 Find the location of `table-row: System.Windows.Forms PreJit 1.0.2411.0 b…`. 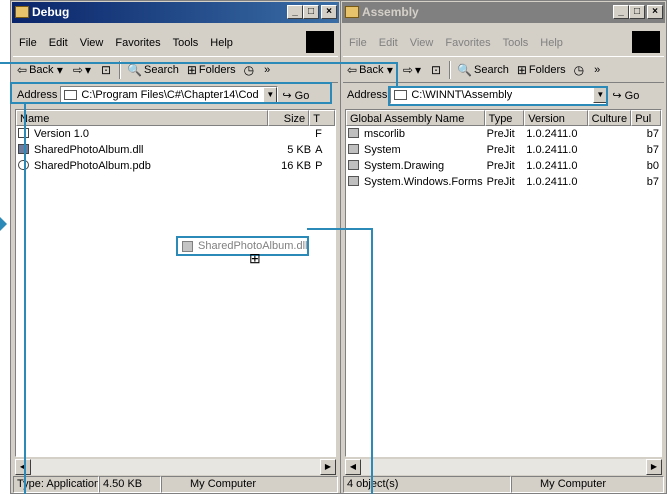

table-row: System.Windows.Forms PreJit 1.0.2411.0 b… is located at coordinates (503, 182).